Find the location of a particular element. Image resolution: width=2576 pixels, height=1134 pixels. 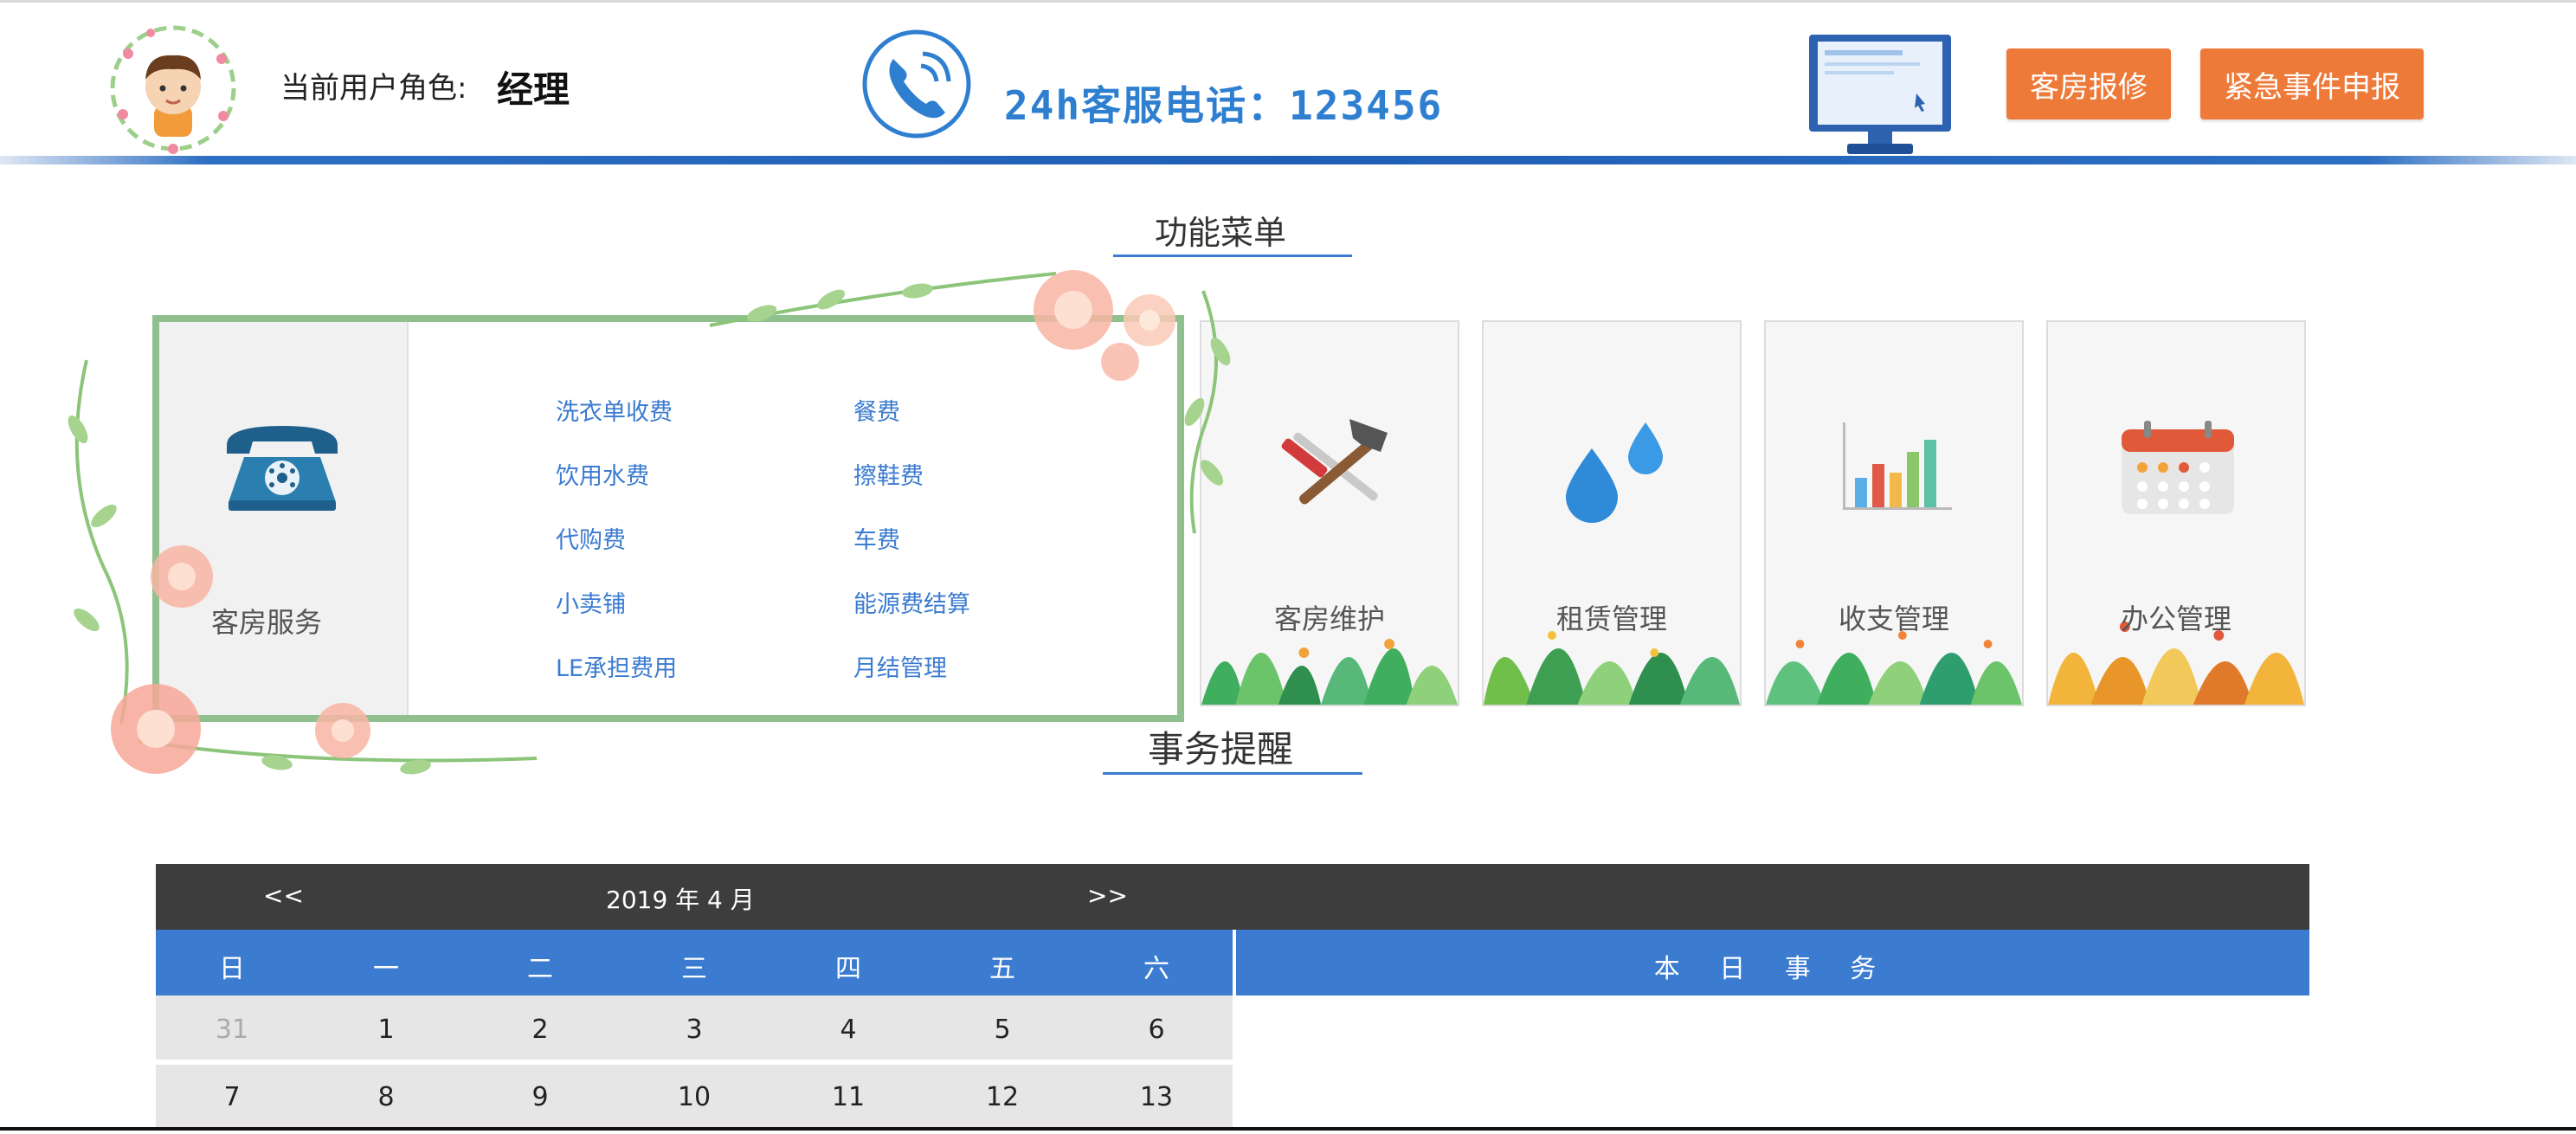

weekday-thu: 四 is located at coordinates (848, 969).